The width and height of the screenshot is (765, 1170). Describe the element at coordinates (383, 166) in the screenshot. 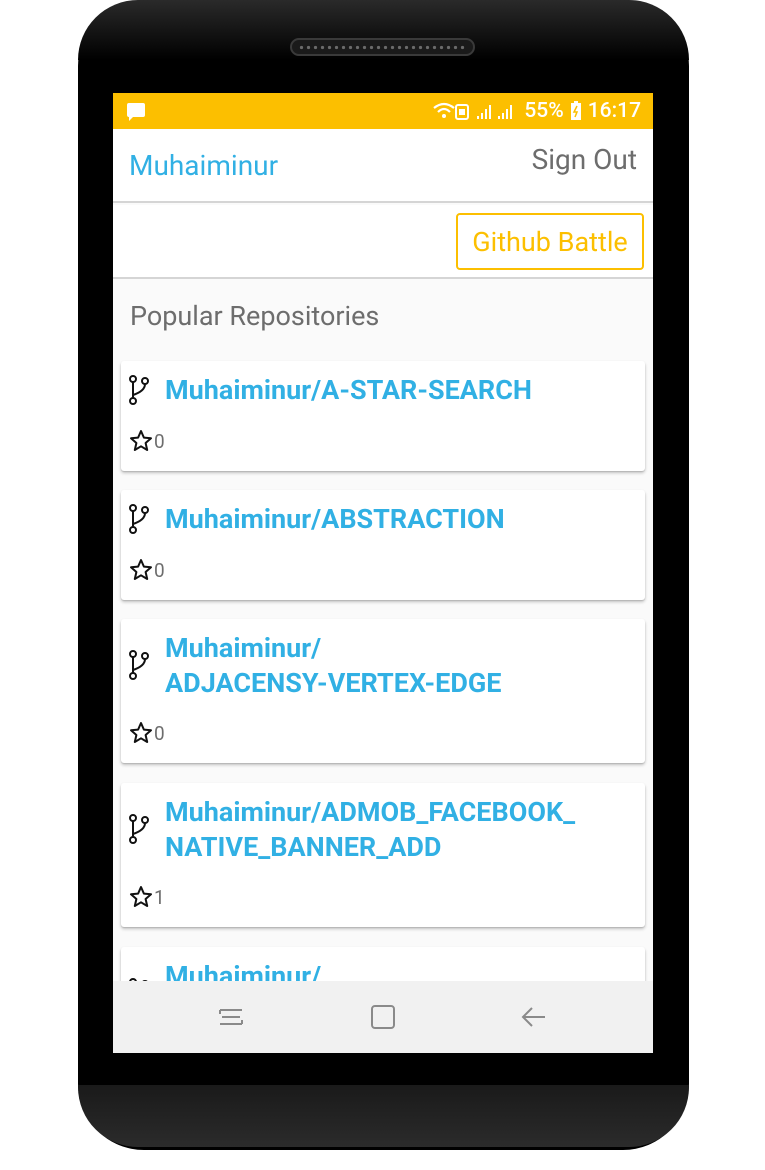

I see `app-bar: Muhaiminur Sign Out` at that location.